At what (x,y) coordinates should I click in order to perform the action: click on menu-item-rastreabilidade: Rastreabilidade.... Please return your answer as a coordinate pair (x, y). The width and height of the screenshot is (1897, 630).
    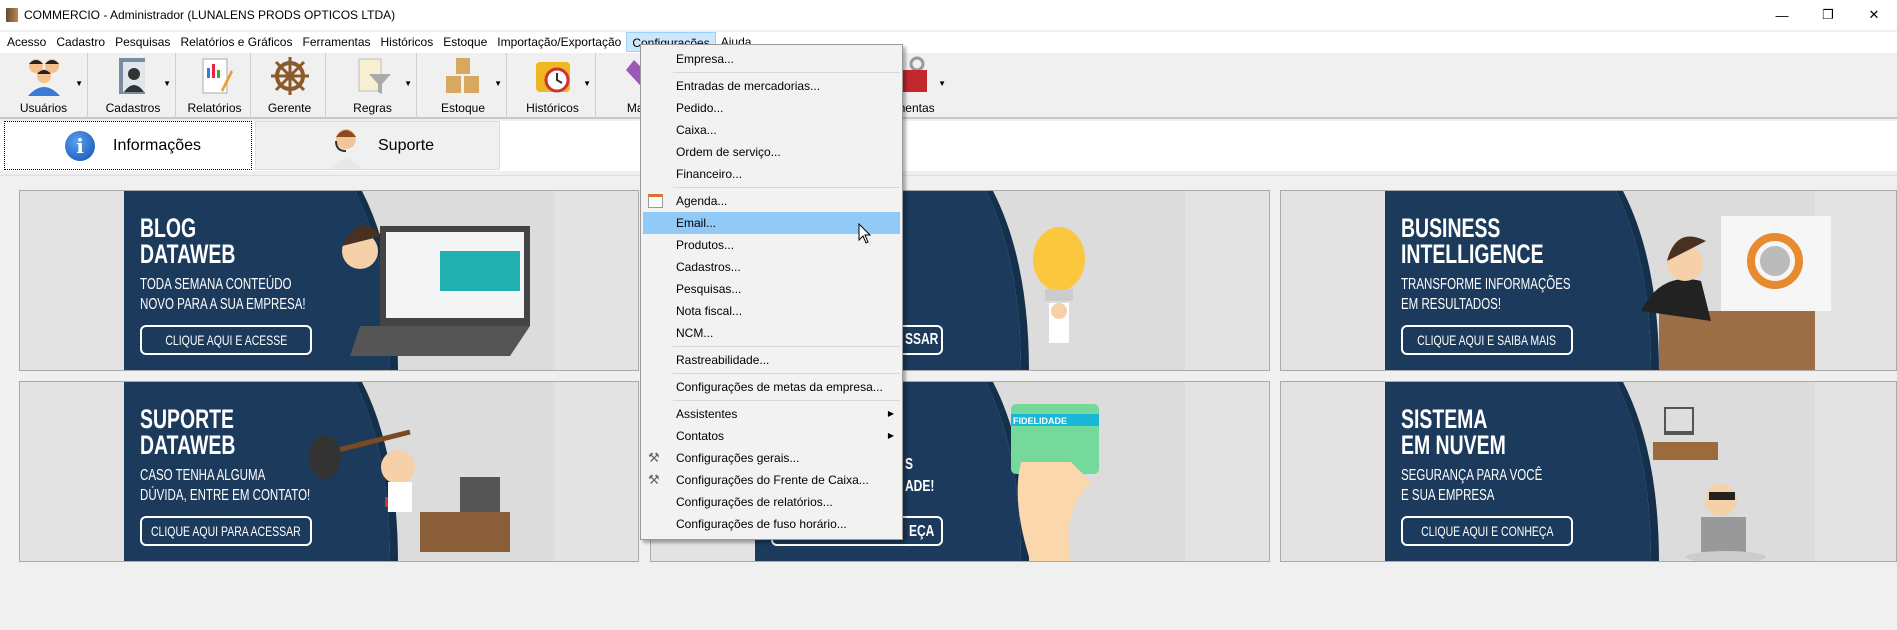
    Looking at the image, I should click on (771, 360).